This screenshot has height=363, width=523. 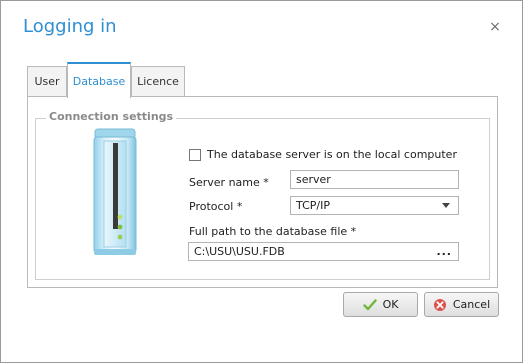 What do you see at coordinates (369, 304) in the screenshot?
I see `checkmark-icon` at bounding box center [369, 304].